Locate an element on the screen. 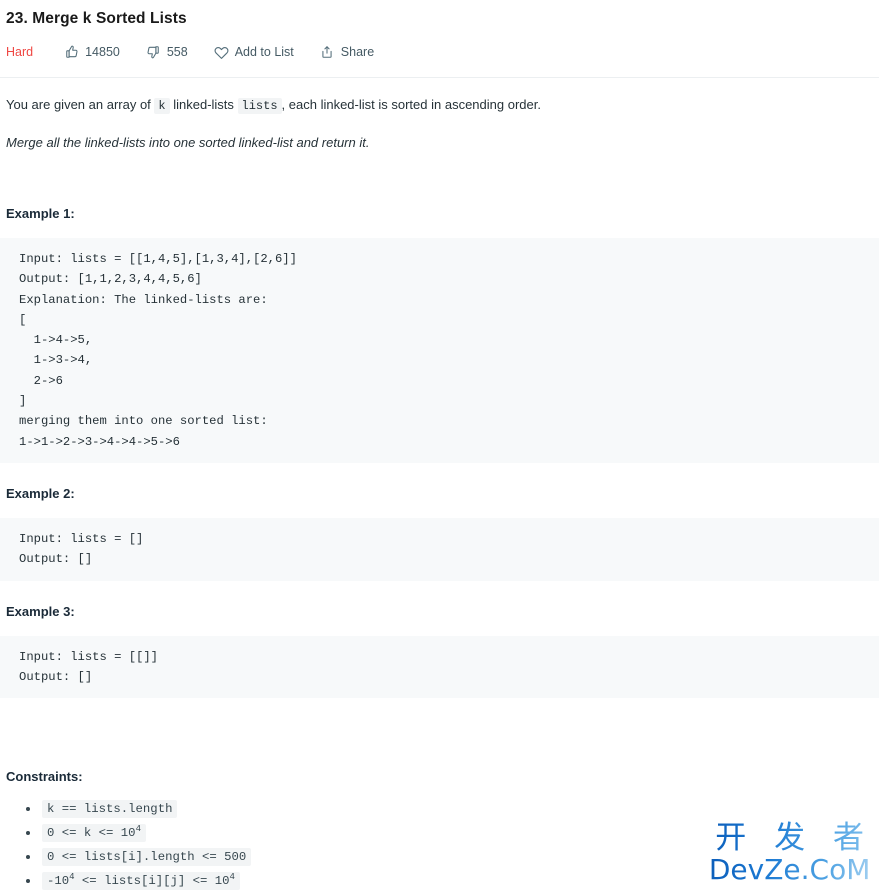 The image size is (879, 893). page-title: 23. Merge k Sorted Lists is located at coordinates (96, 18).